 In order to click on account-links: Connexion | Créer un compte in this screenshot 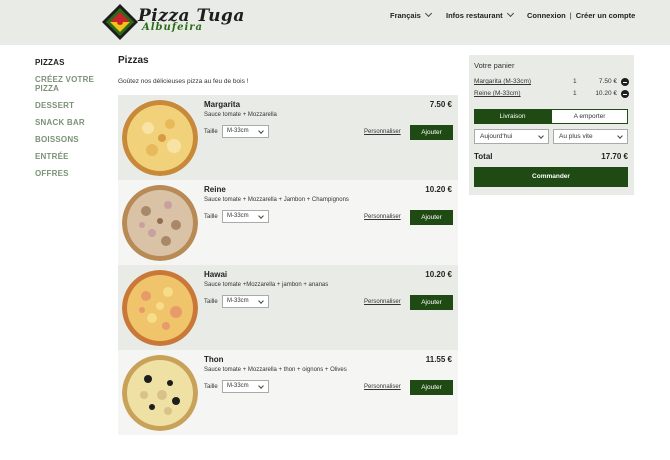, I will do `click(581, 15)`.